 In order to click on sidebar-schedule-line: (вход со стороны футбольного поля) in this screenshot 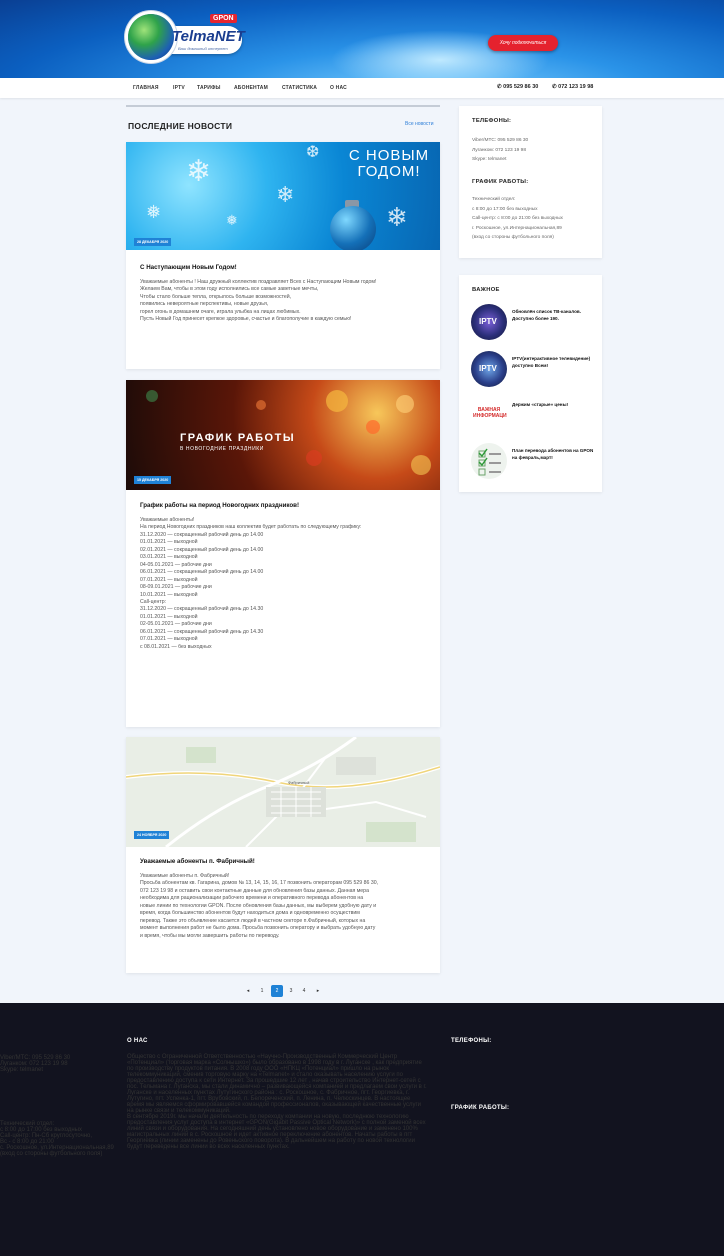, I will do `click(513, 238)`.